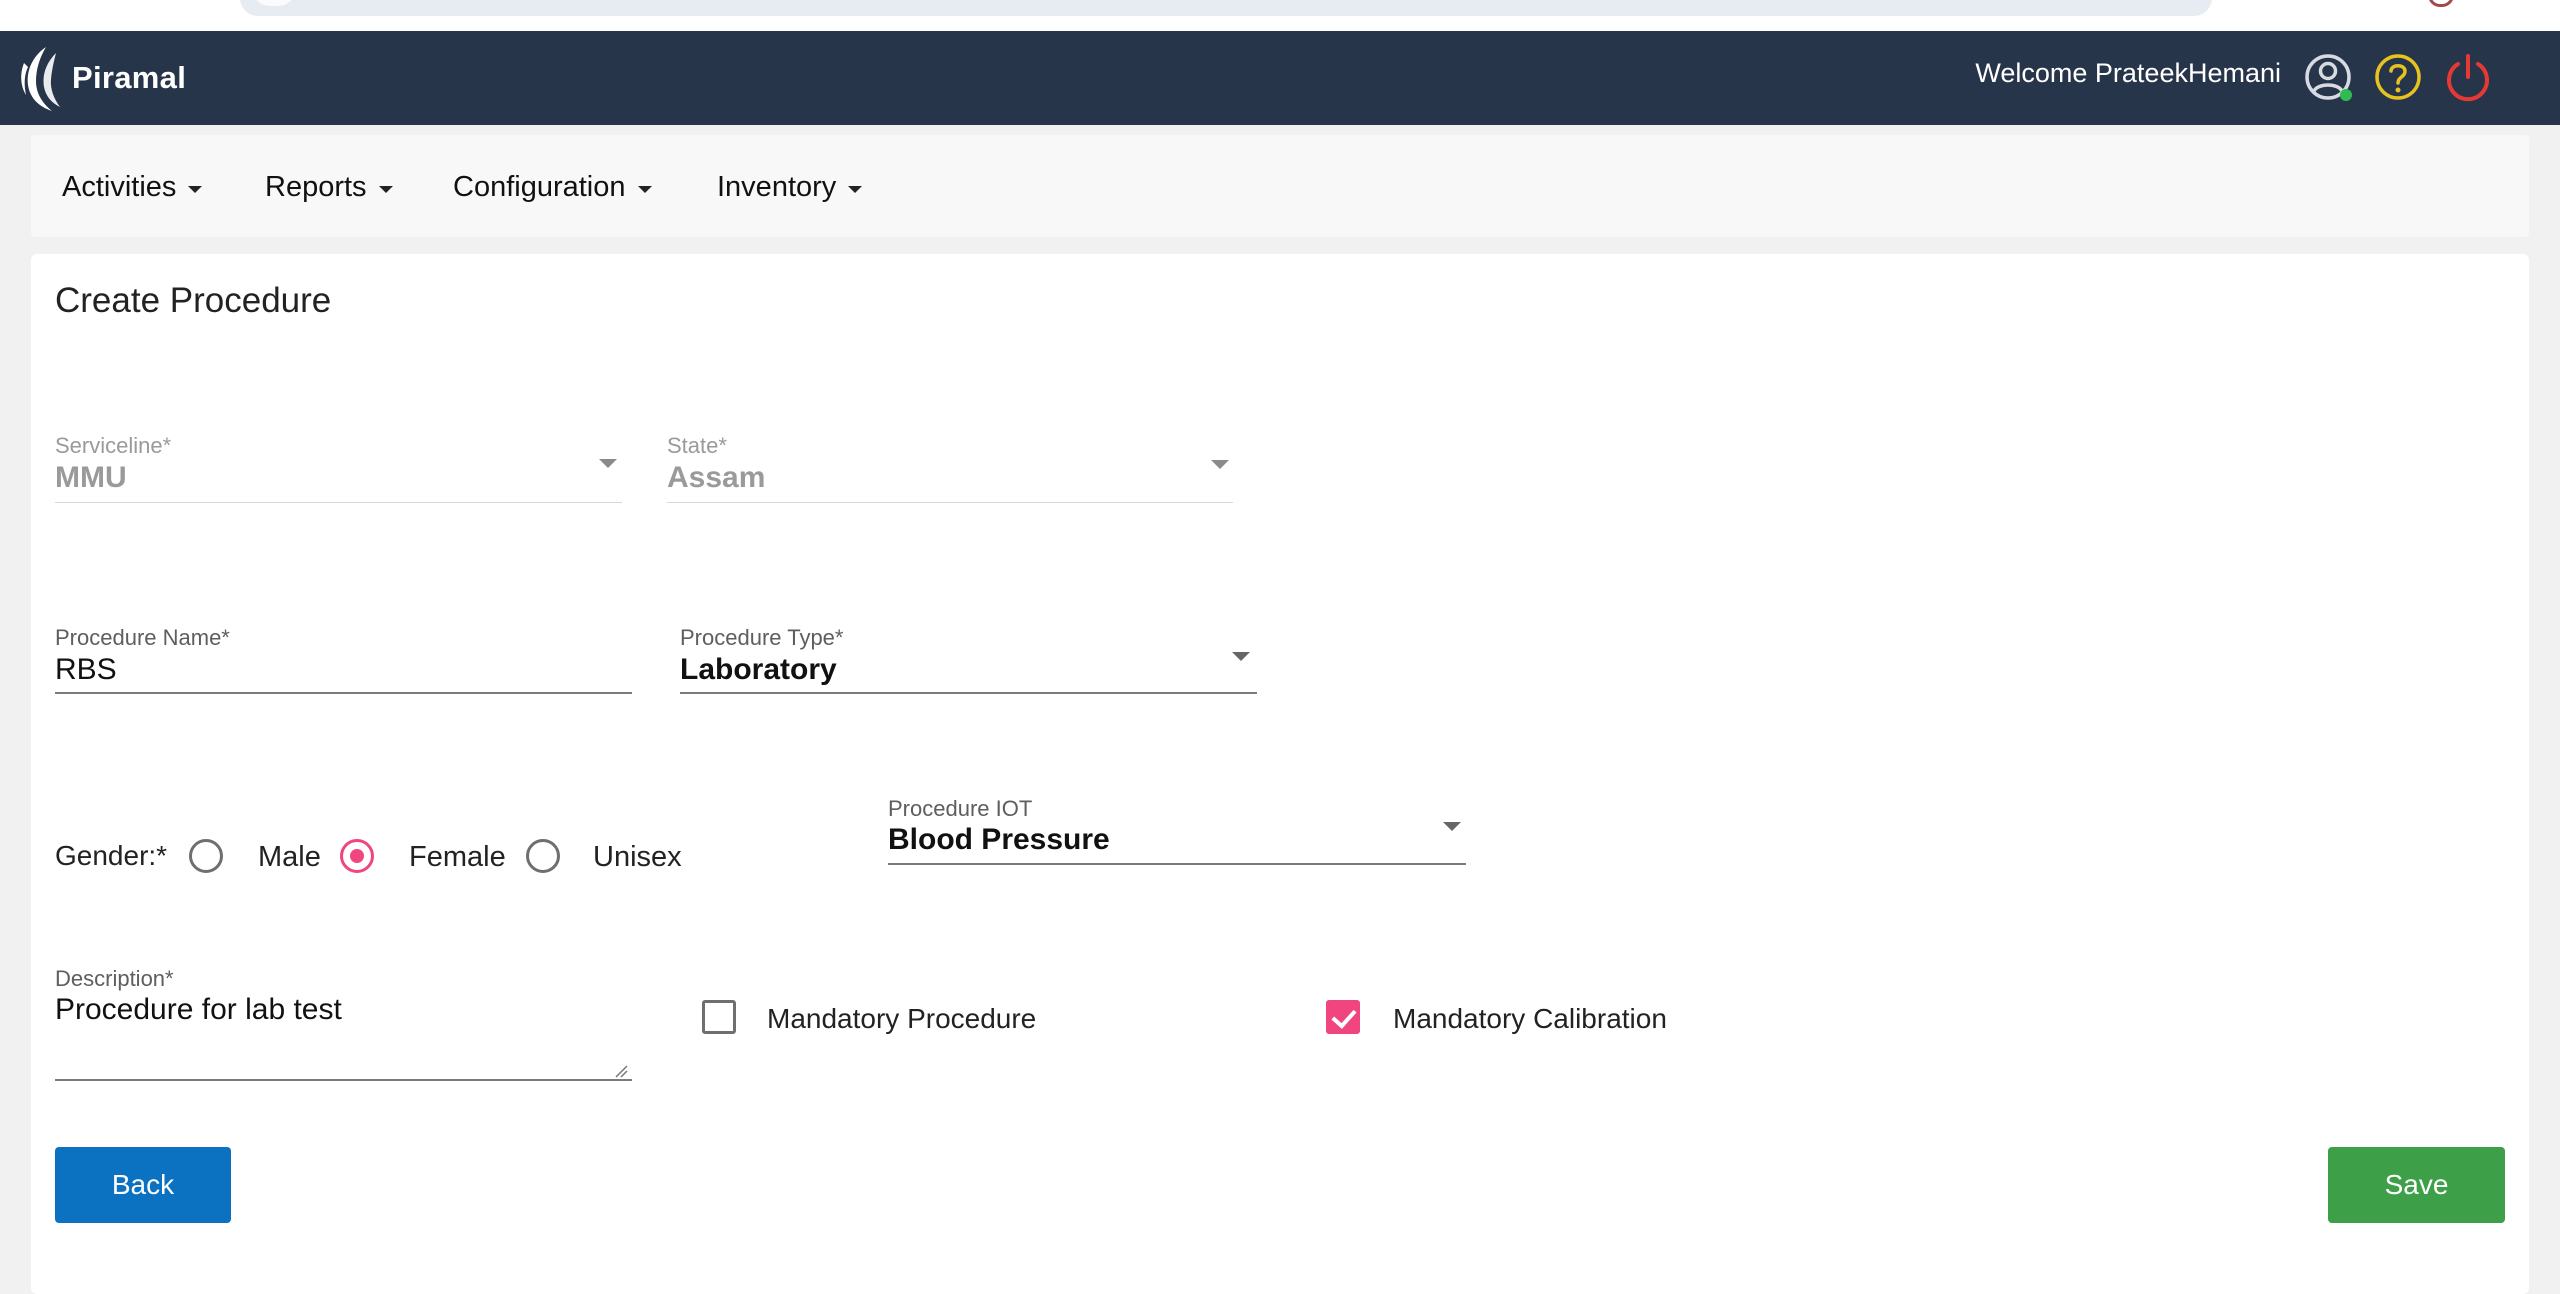 This screenshot has height=1294, width=2560. I want to click on browser-address-bar, so click(1226, 8).